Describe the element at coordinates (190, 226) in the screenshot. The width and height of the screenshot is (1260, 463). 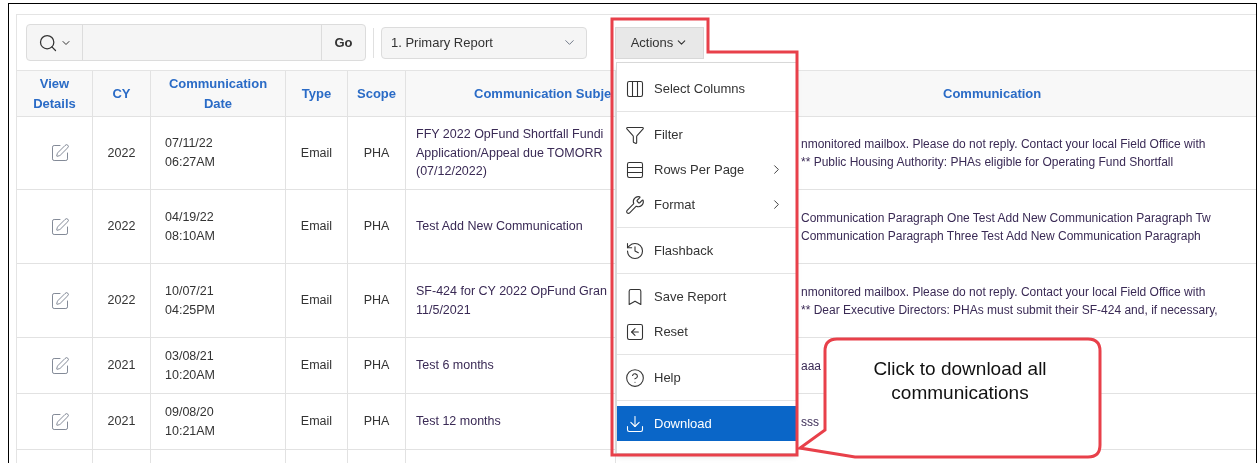
I see `table-cell-text: 04/19/22 08:10AM` at that location.